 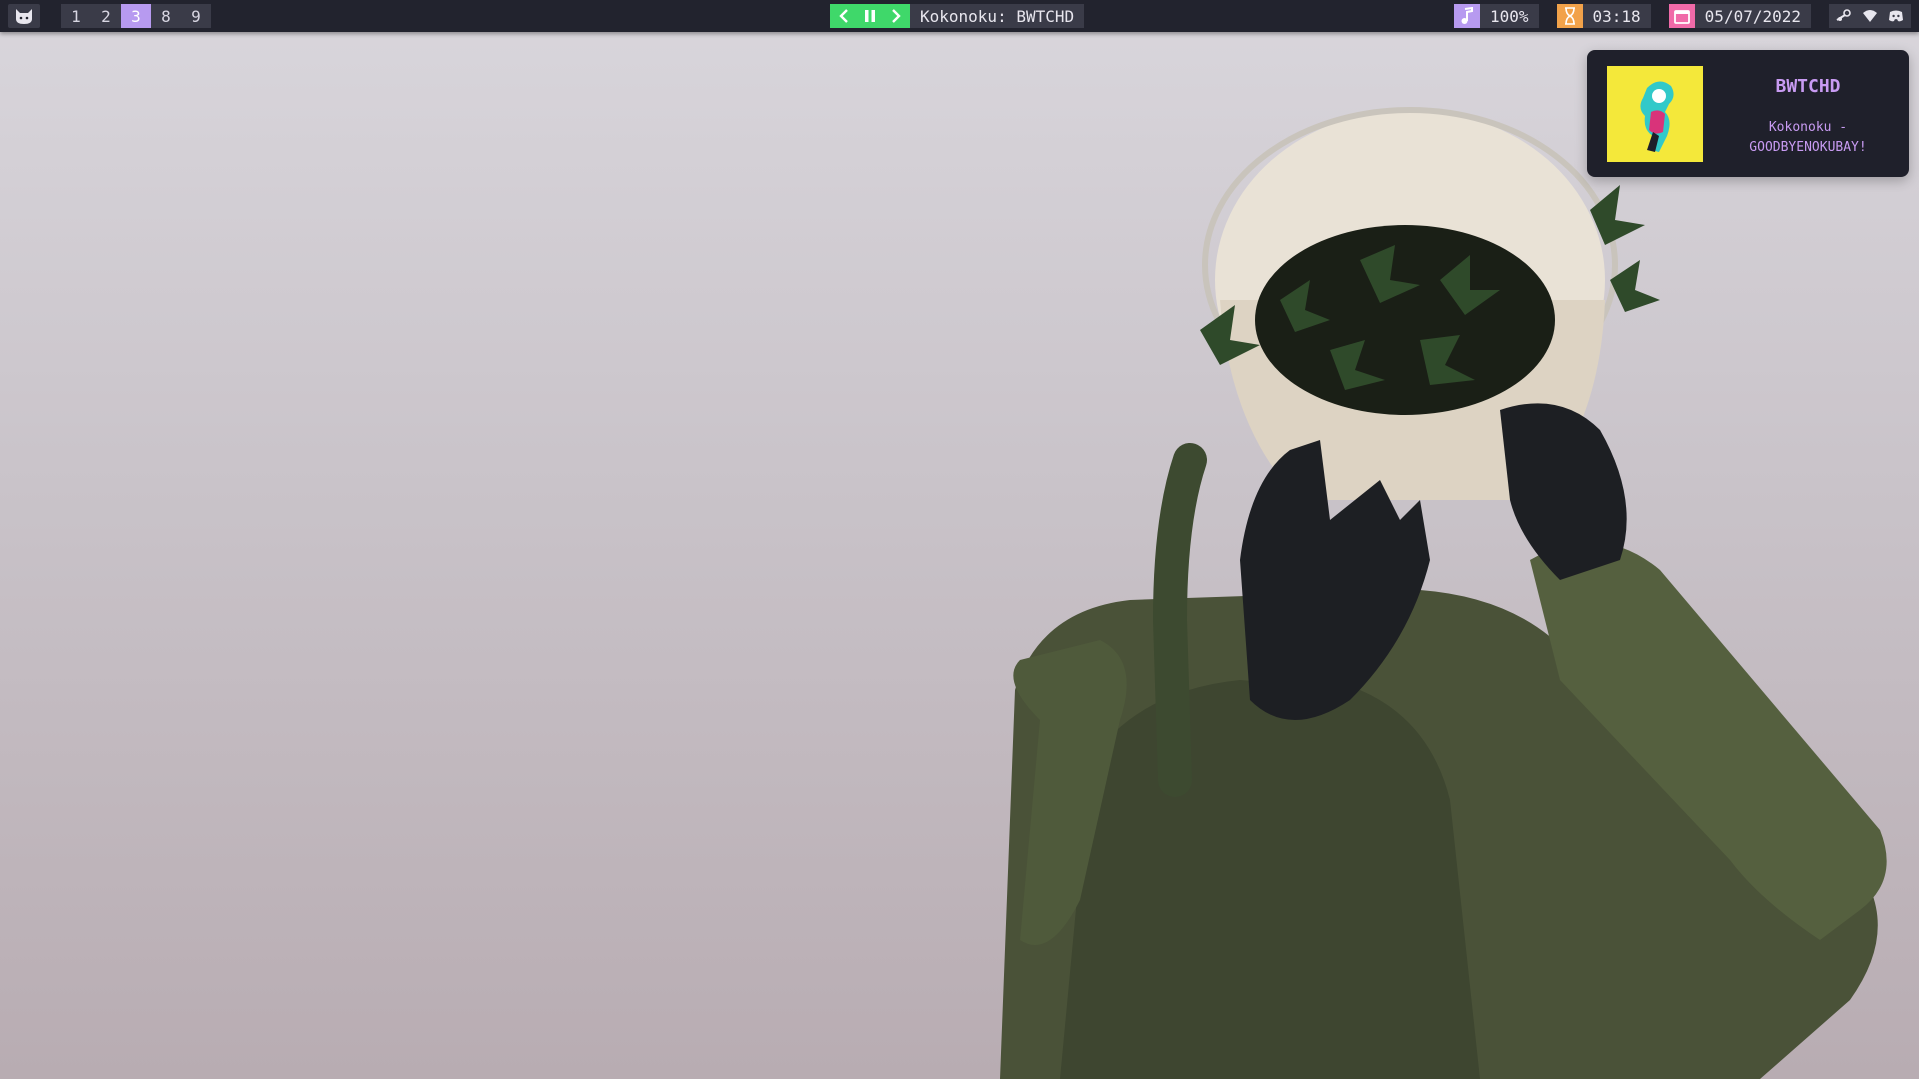 I want to click on play-pause-button, so click(x=870, y=16).